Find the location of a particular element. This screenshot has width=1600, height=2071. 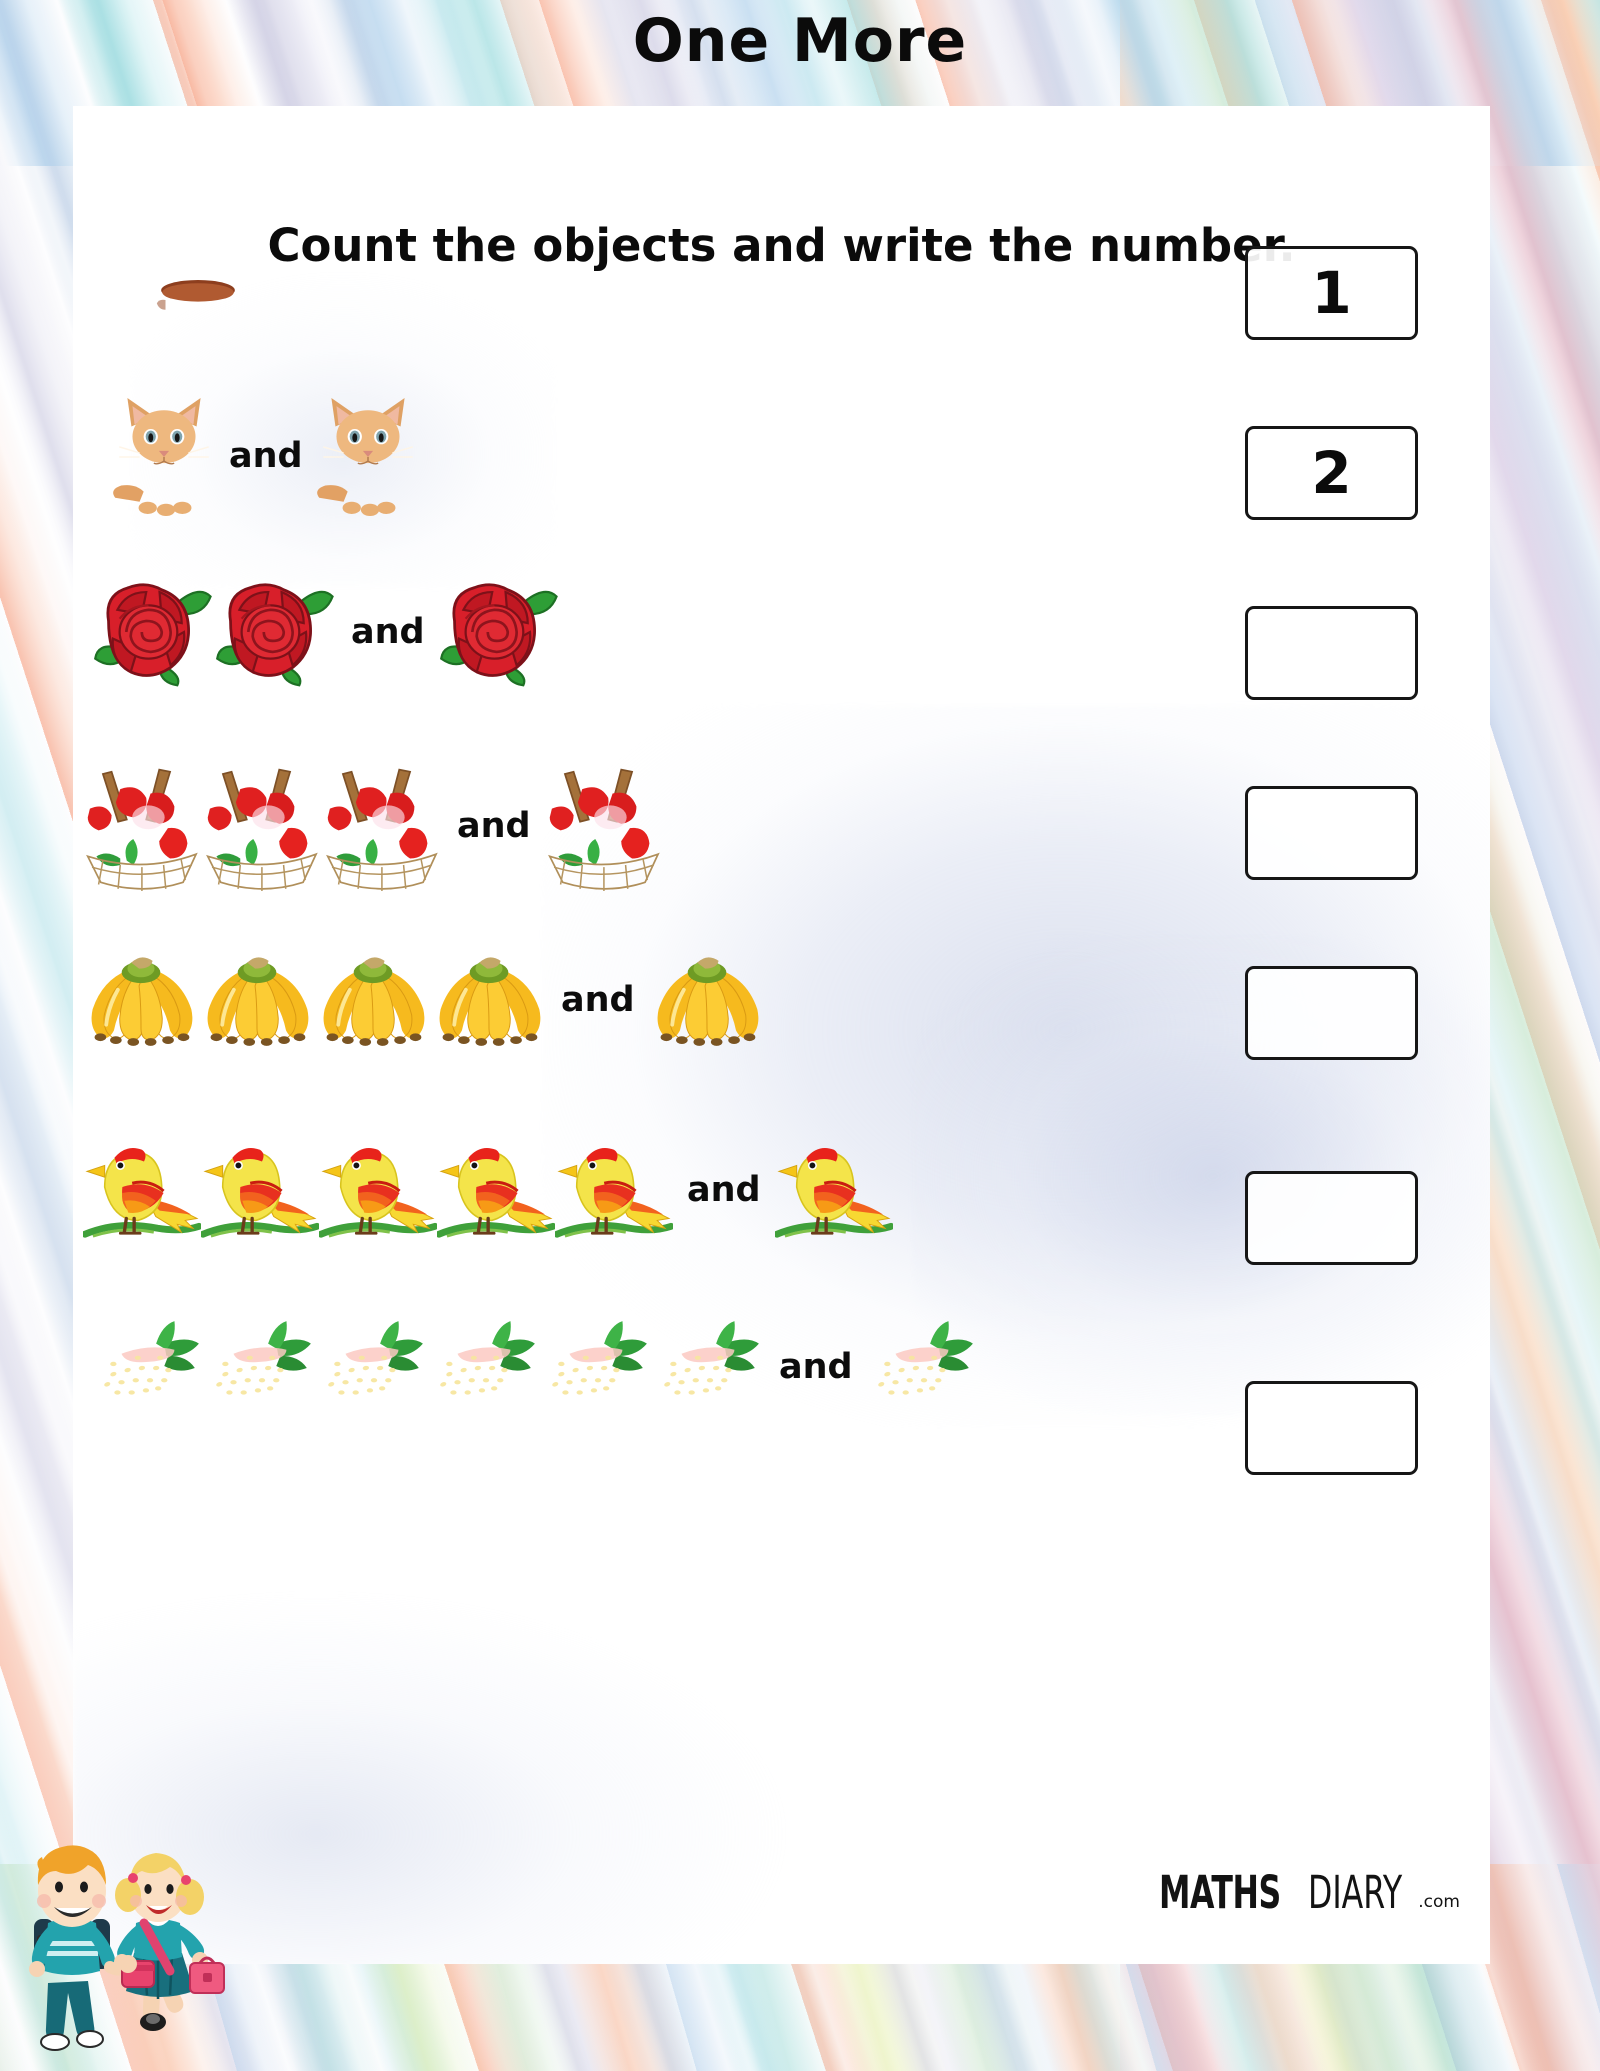

mathsdiary-logo: MATHS DIARY .com is located at coordinates (1309, 1892).